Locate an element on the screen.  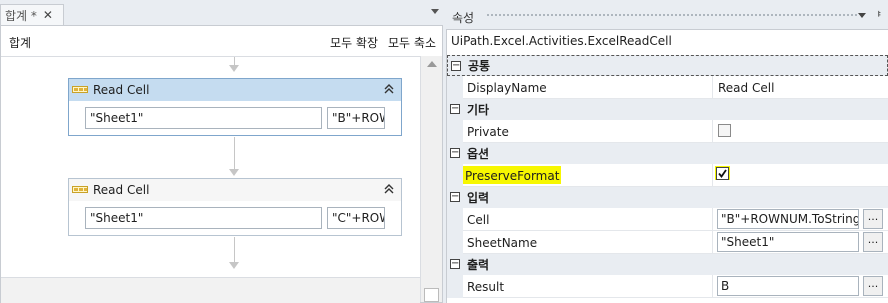
activity-class-name: UiPath.Excel.Activities.ExcelReadCell is located at coordinates (561, 41).